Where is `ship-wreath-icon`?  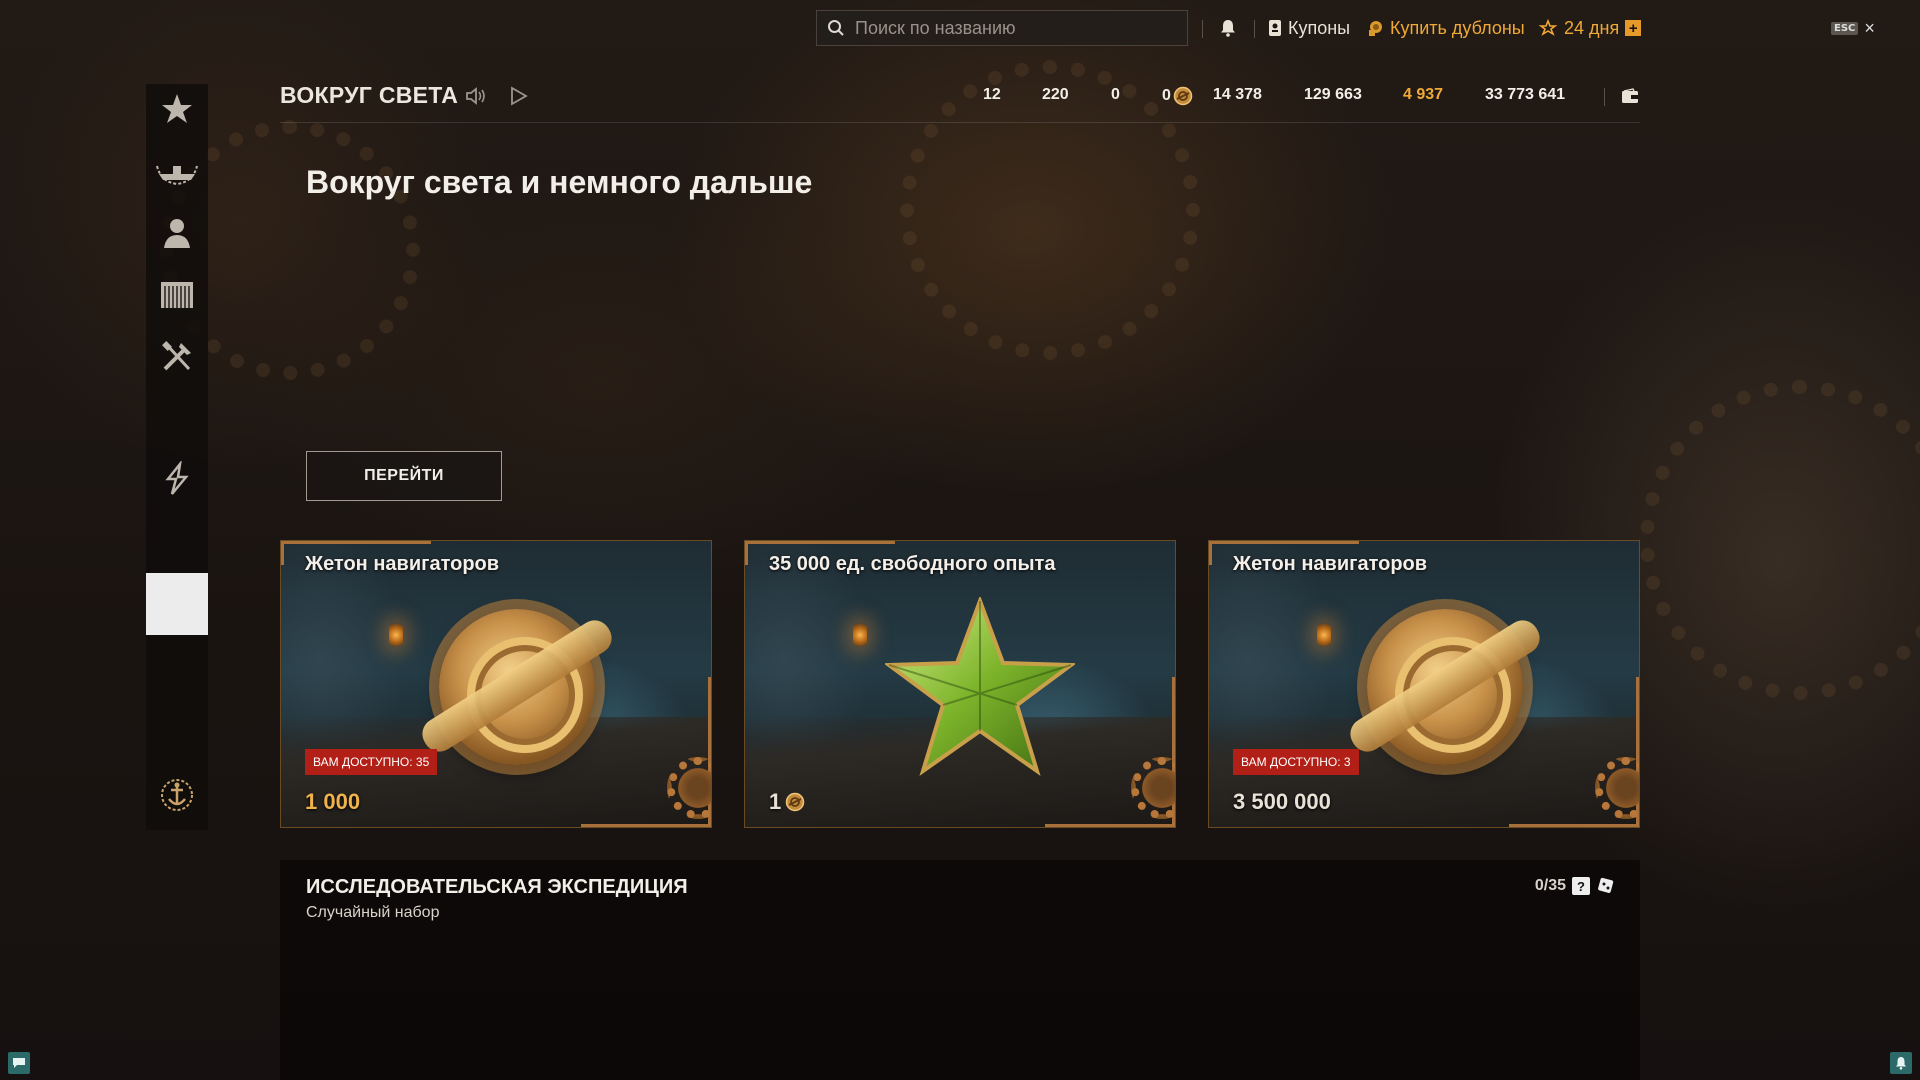 ship-wreath-icon is located at coordinates (177, 175).